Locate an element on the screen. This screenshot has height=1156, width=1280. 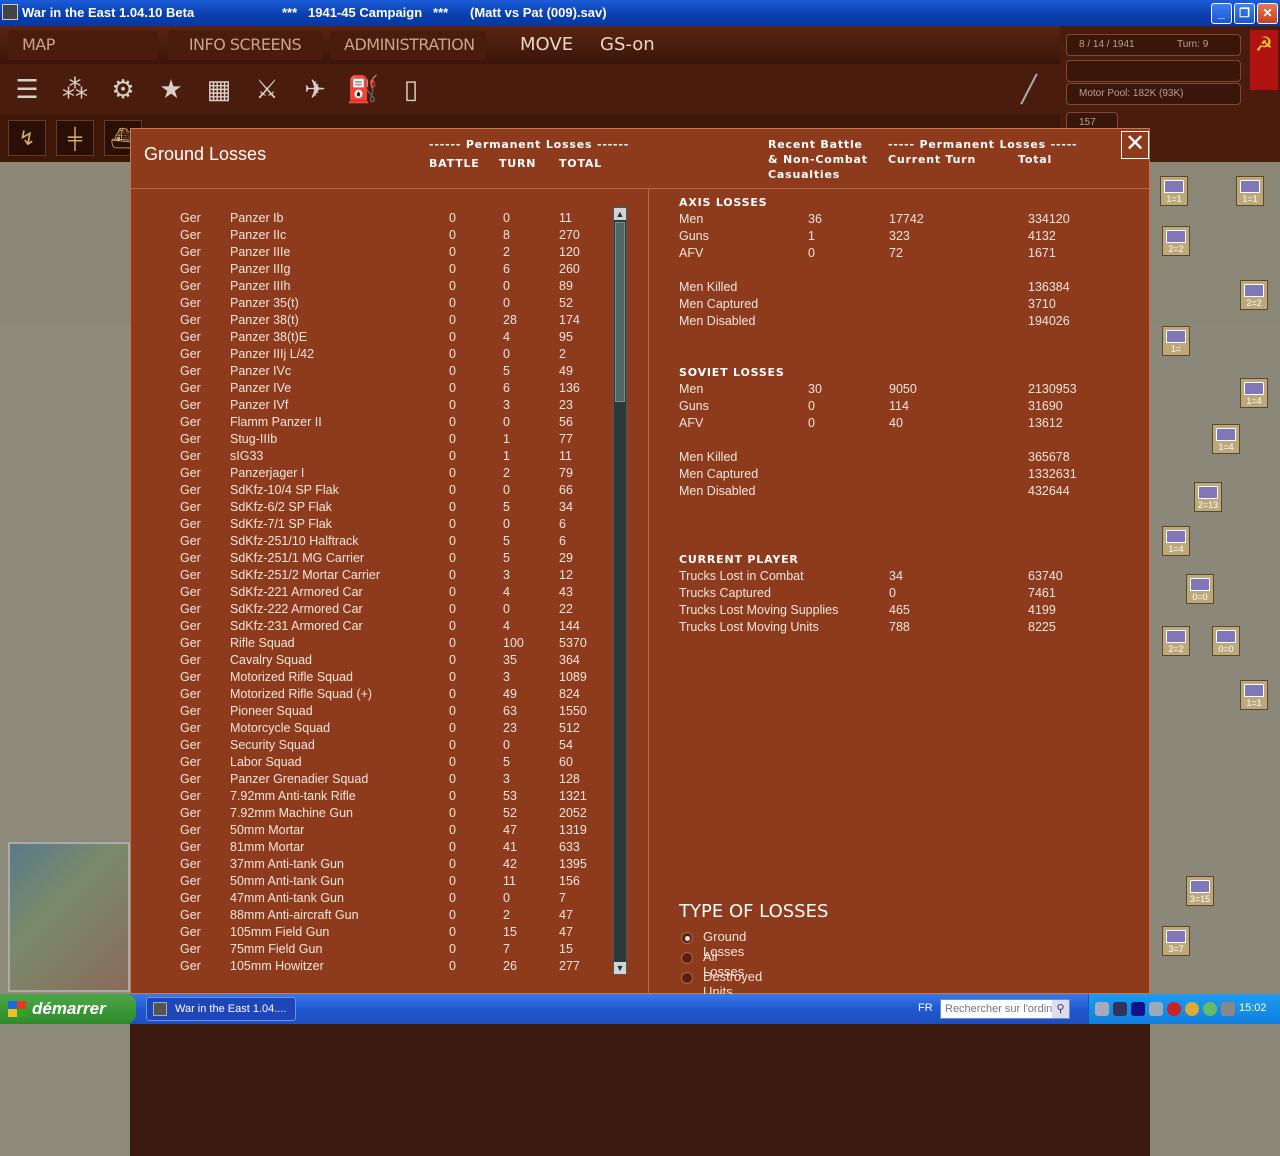
row-equipment: SdKfz-231 Armored Car is located at coordinates (296, 626).